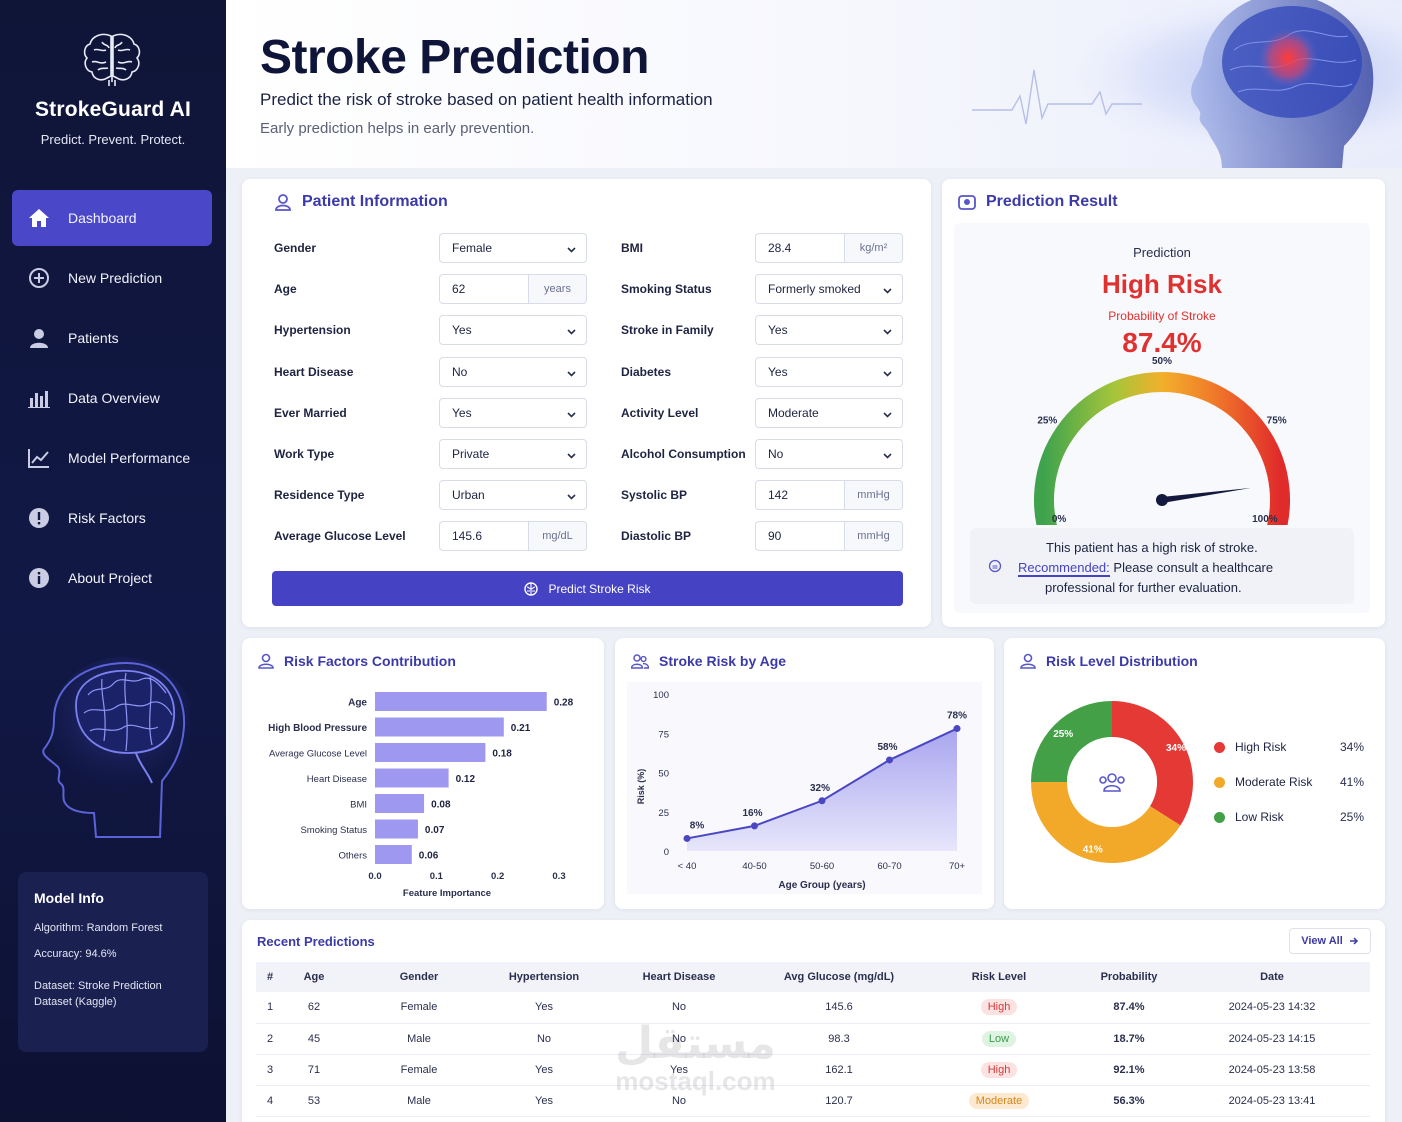 The width and height of the screenshot is (1402, 1122). I want to click on nav-item-patients: Patients, so click(112, 338).